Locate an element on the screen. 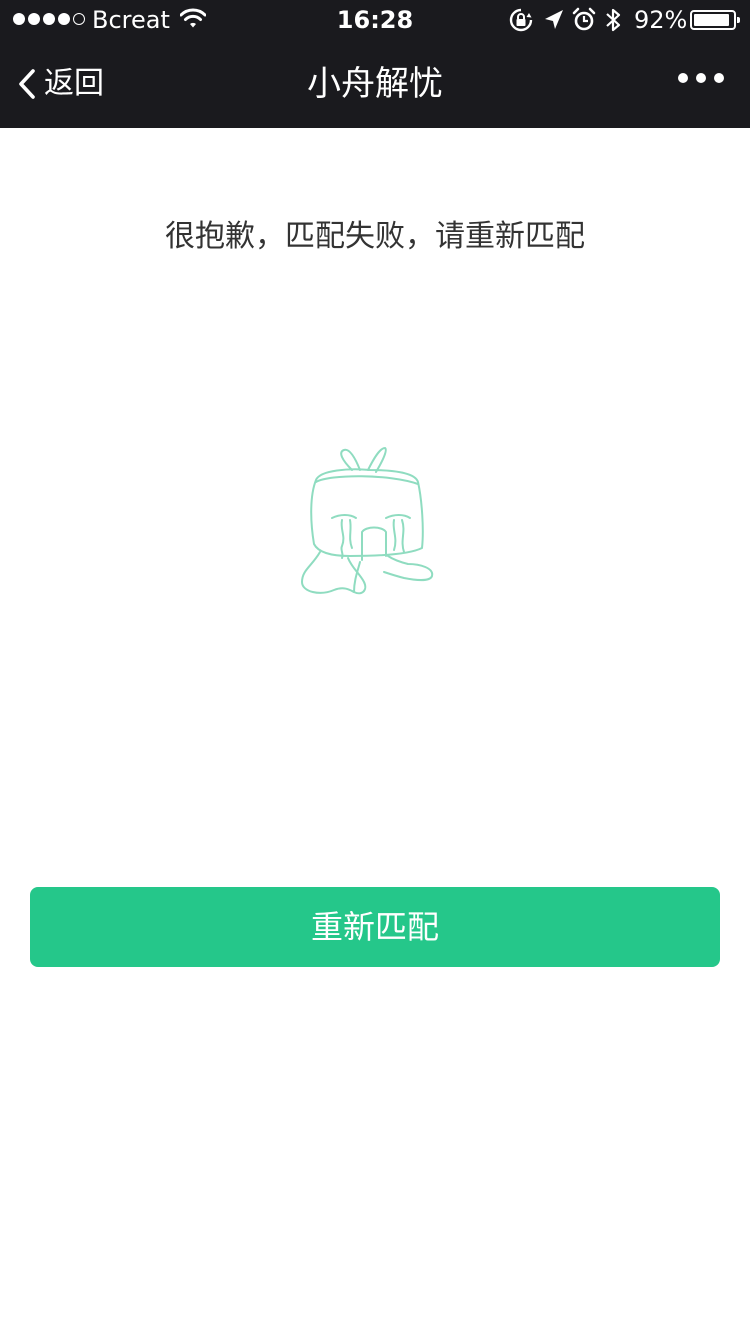 The width and height of the screenshot is (750, 1334). status-bar: Bcreat 16:28 92% is located at coordinates (375, 20).